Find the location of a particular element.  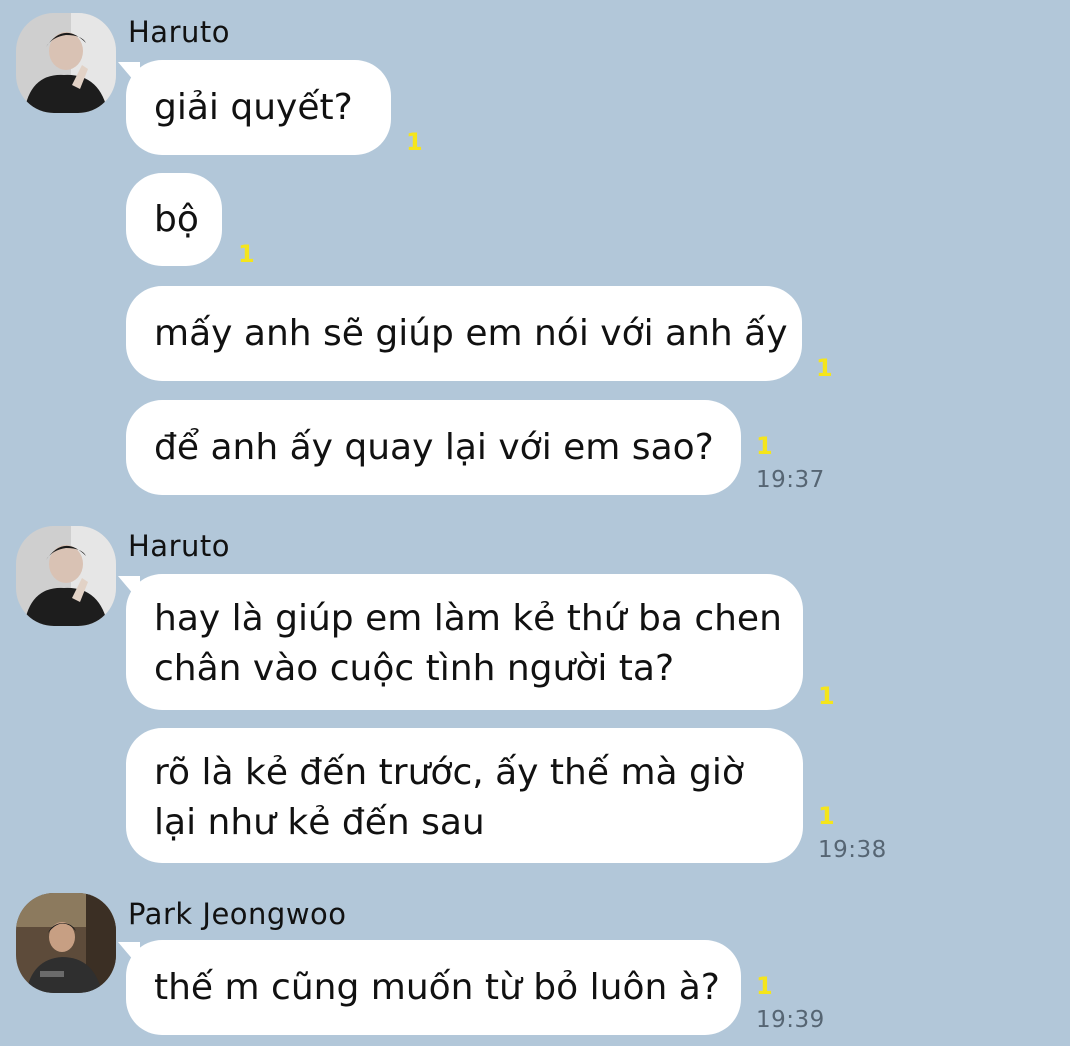

message-text: giải quyết? is located at coordinates (253, 107).